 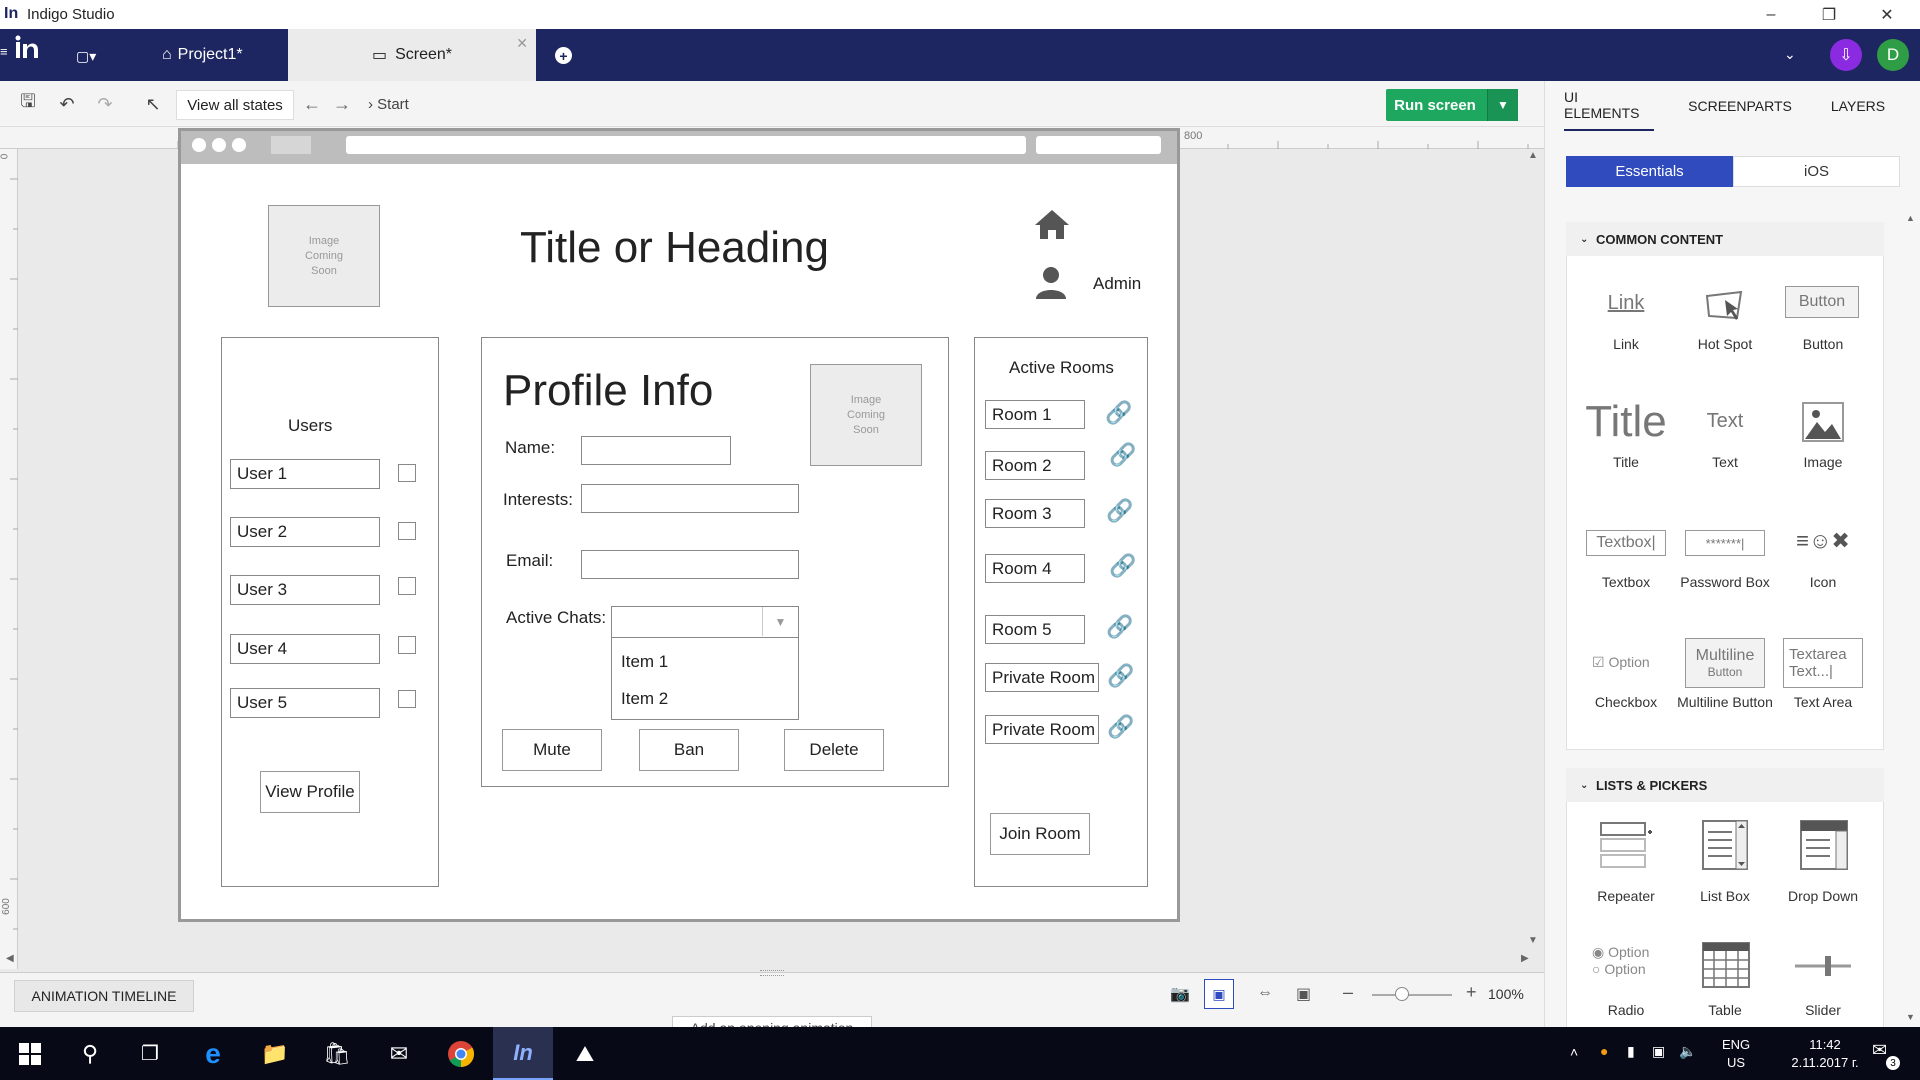 I want to click on list-item: Item 2, so click(x=644, y=699).